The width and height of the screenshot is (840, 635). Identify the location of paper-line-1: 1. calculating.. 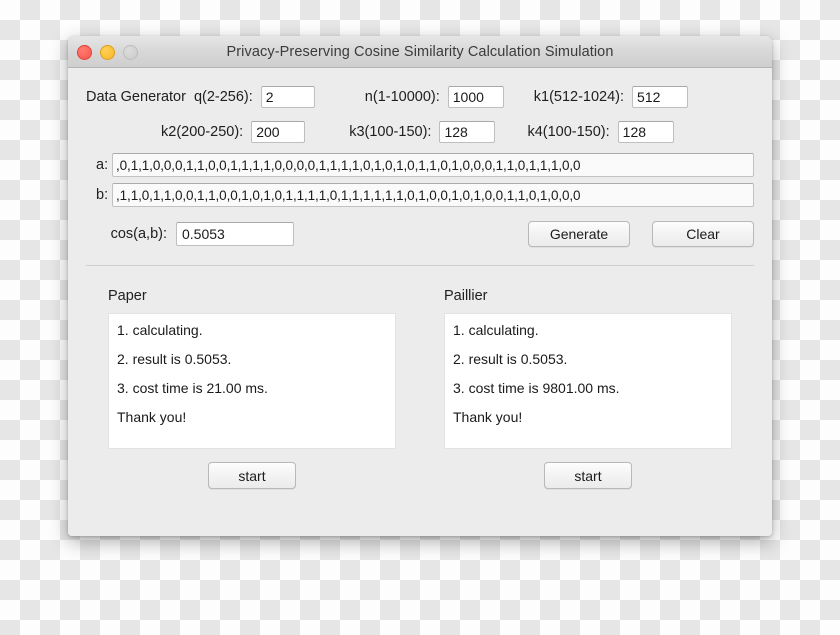
(160, 330).